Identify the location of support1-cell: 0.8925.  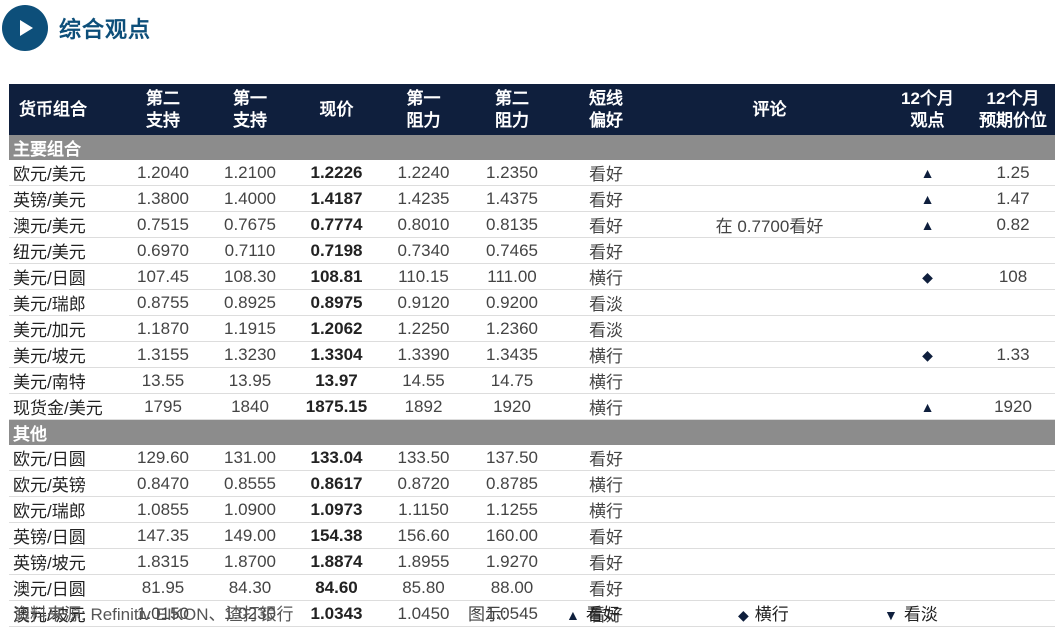
(250, 302).